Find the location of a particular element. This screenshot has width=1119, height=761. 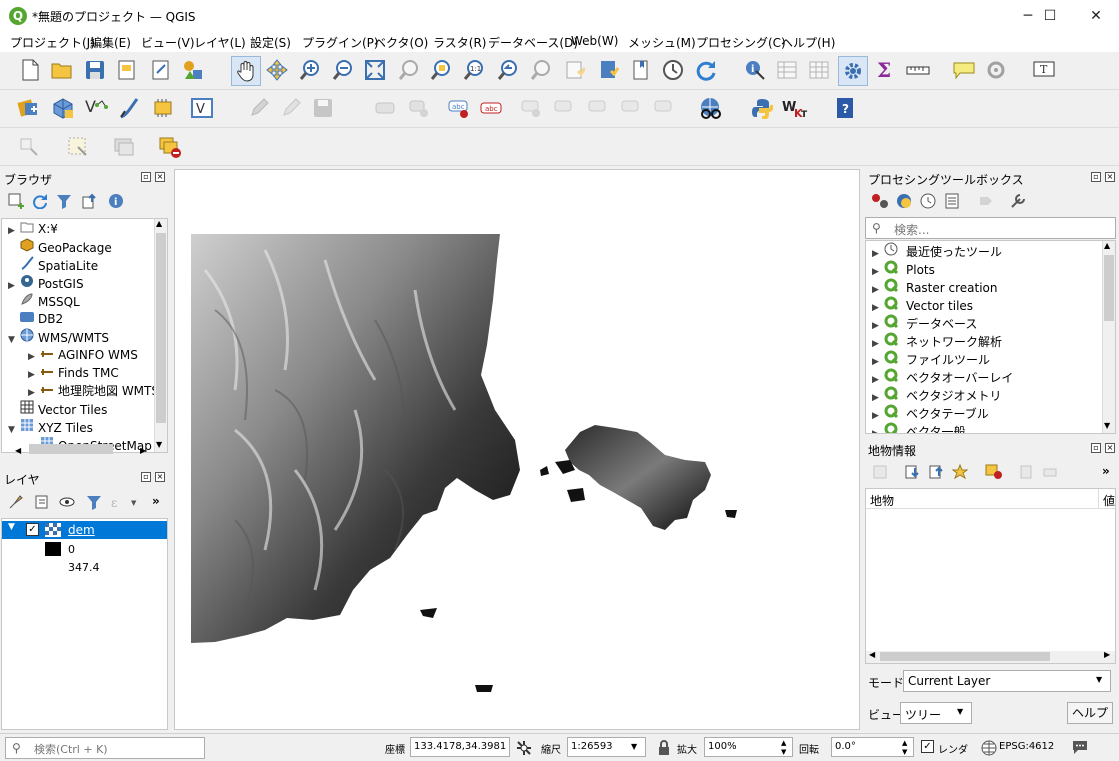

new-bookmark-icon is located at coordinates (575, 70).